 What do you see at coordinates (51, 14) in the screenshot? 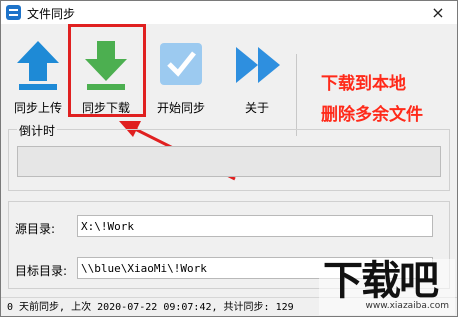
I see `window-title: 文件同步` at bounding box center [51, 14].